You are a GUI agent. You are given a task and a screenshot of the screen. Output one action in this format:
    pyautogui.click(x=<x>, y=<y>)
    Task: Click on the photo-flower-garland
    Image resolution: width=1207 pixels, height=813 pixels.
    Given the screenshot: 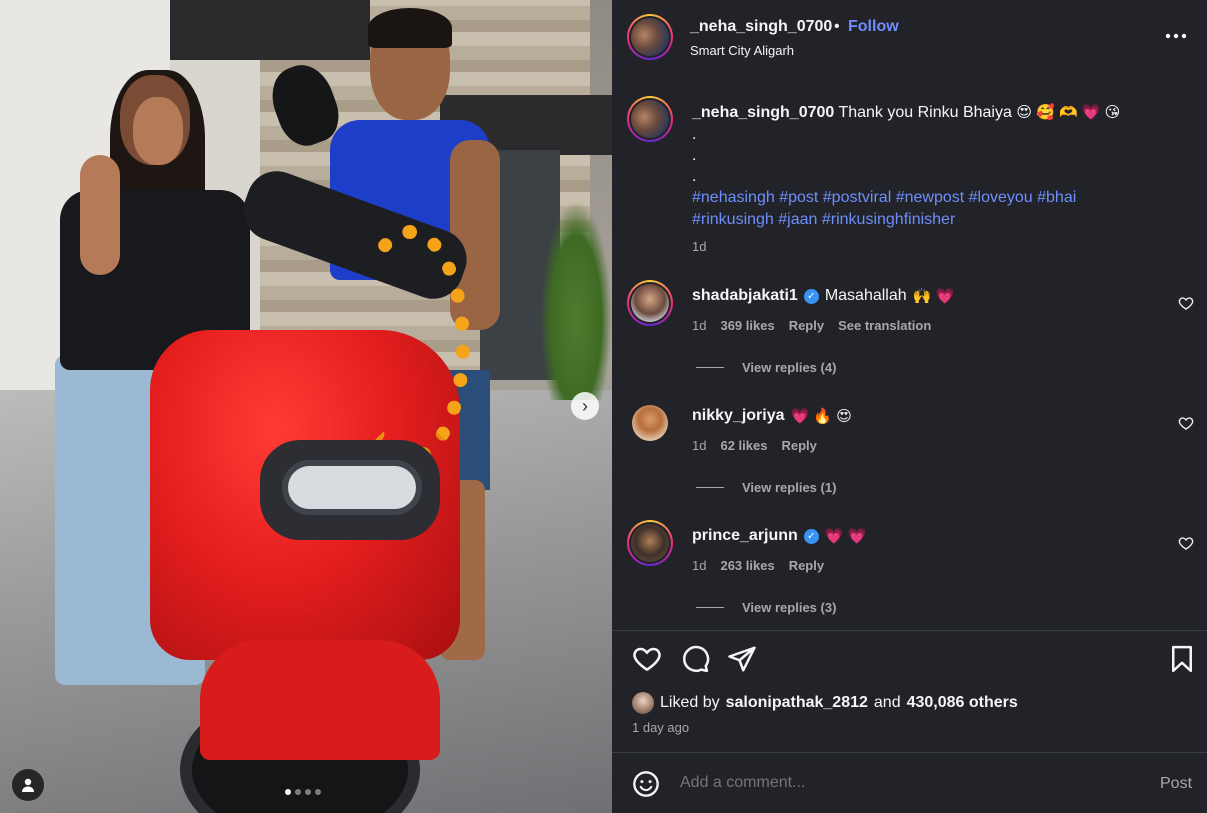 What is the action you would take?
    pyautogui.click(x=410, y=345)
    